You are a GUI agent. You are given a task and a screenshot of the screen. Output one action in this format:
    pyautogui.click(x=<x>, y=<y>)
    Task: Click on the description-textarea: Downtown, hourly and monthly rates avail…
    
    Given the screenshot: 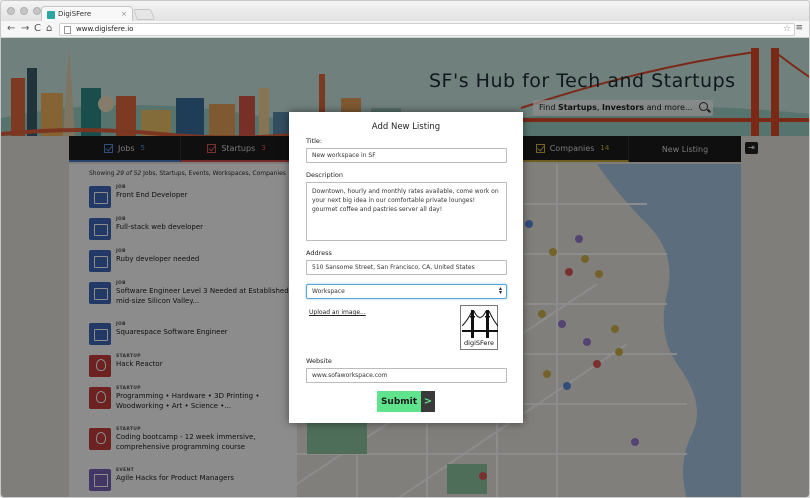 What is the action you would take?
    pyautogui.click(x=406, y=211)
    